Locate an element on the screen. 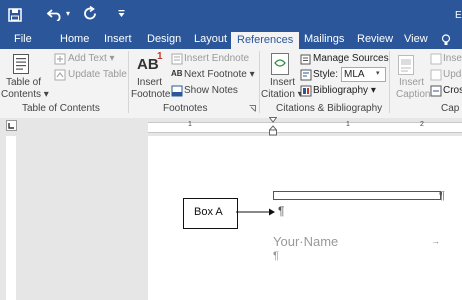 The height and width of the screenshot is (300, 462). insert-table-of-figures-button: Inser is located at coordinates (452, 58).